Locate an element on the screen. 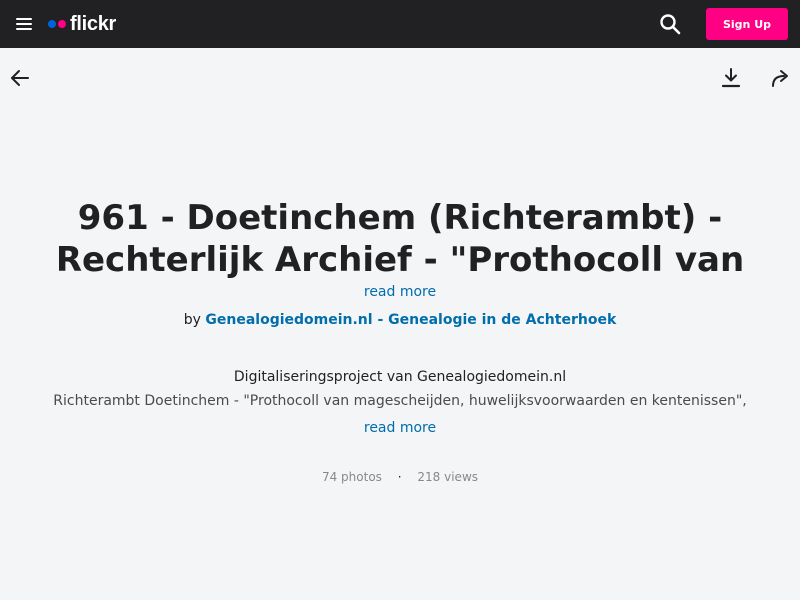 This screenshot has height=600, width=800. download-icon is located at coordinates (731, 78).